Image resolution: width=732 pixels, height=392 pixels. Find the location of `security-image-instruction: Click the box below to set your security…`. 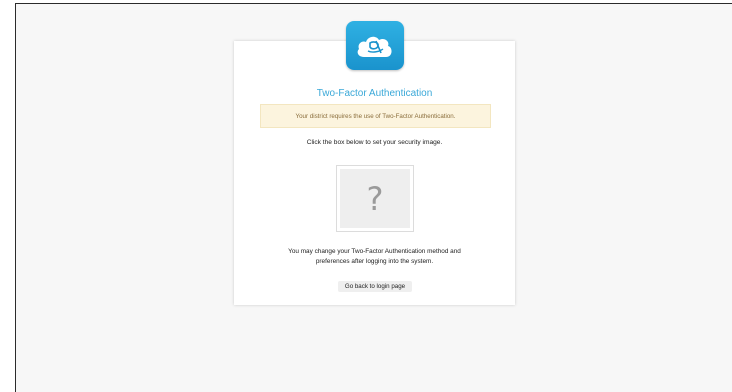

security-image-instruction: Click the box below to set your security… is located at coordinates (374, 142).